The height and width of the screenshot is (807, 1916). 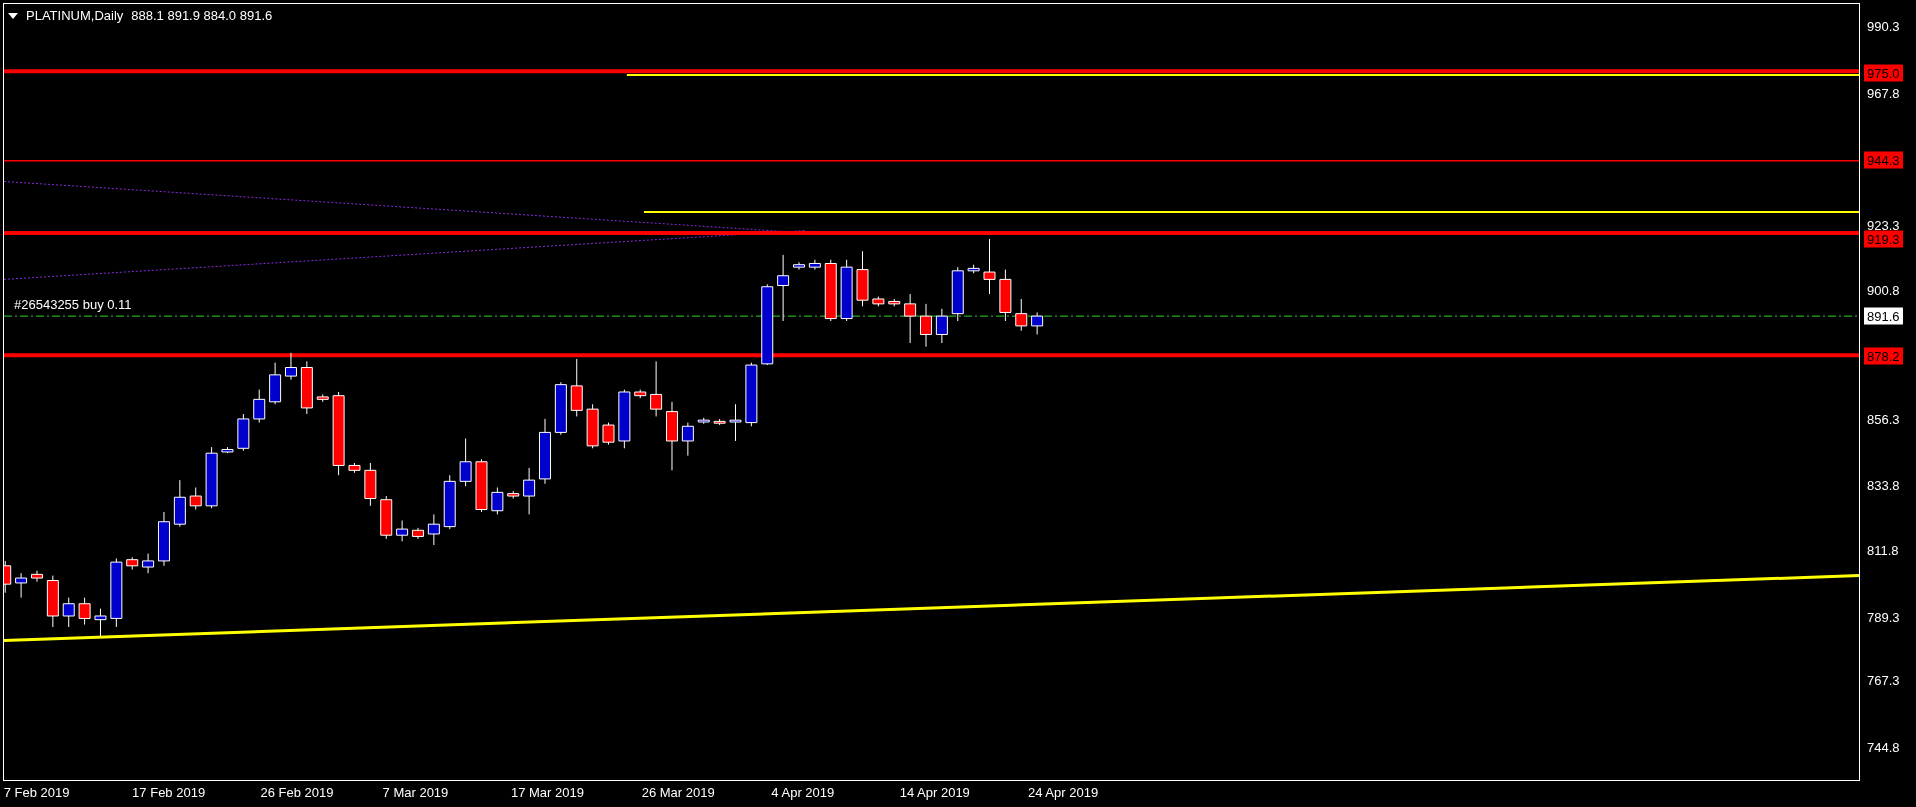 I want to click on price-tag: 919.3, so click(x=1883, y=239).